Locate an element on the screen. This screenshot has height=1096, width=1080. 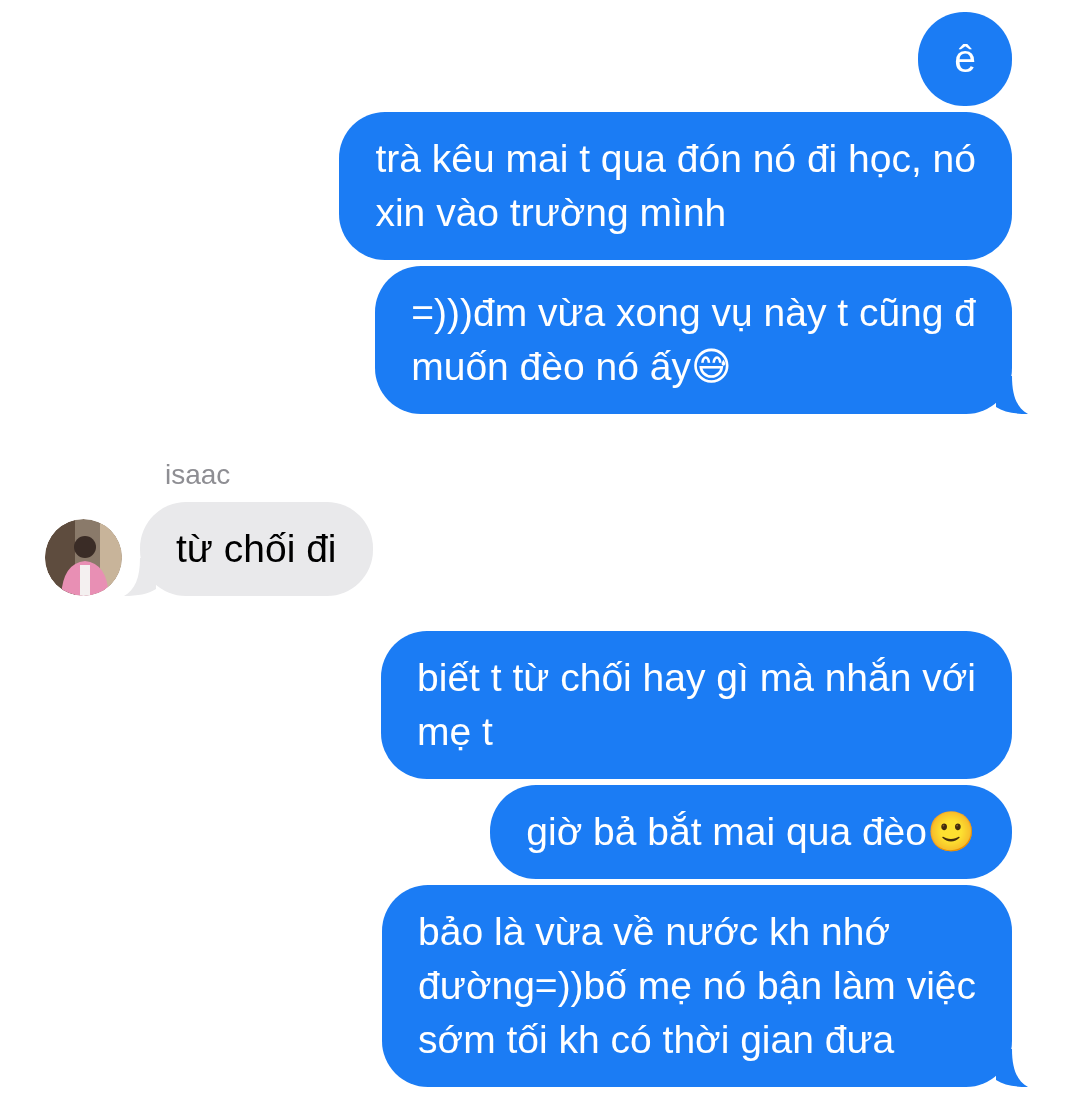
message-bubble: trà kêu mai t qua đón nó đi học, nó xin vào trường mình is located at coordinates (675, 186).